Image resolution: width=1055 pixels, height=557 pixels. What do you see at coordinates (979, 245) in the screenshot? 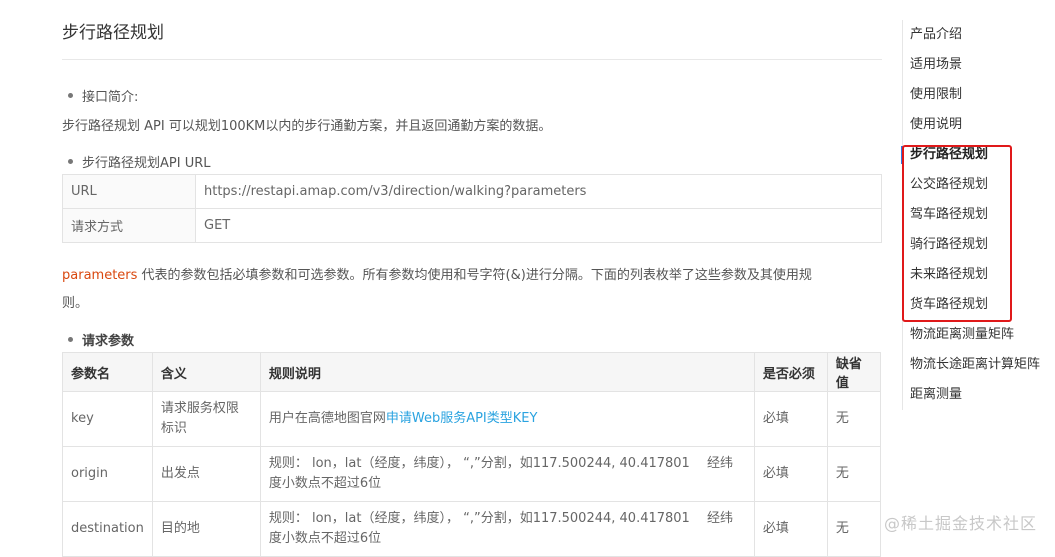
I see `toc-item-cycling: 骑行路径规划` at bounding box center [979, 245].